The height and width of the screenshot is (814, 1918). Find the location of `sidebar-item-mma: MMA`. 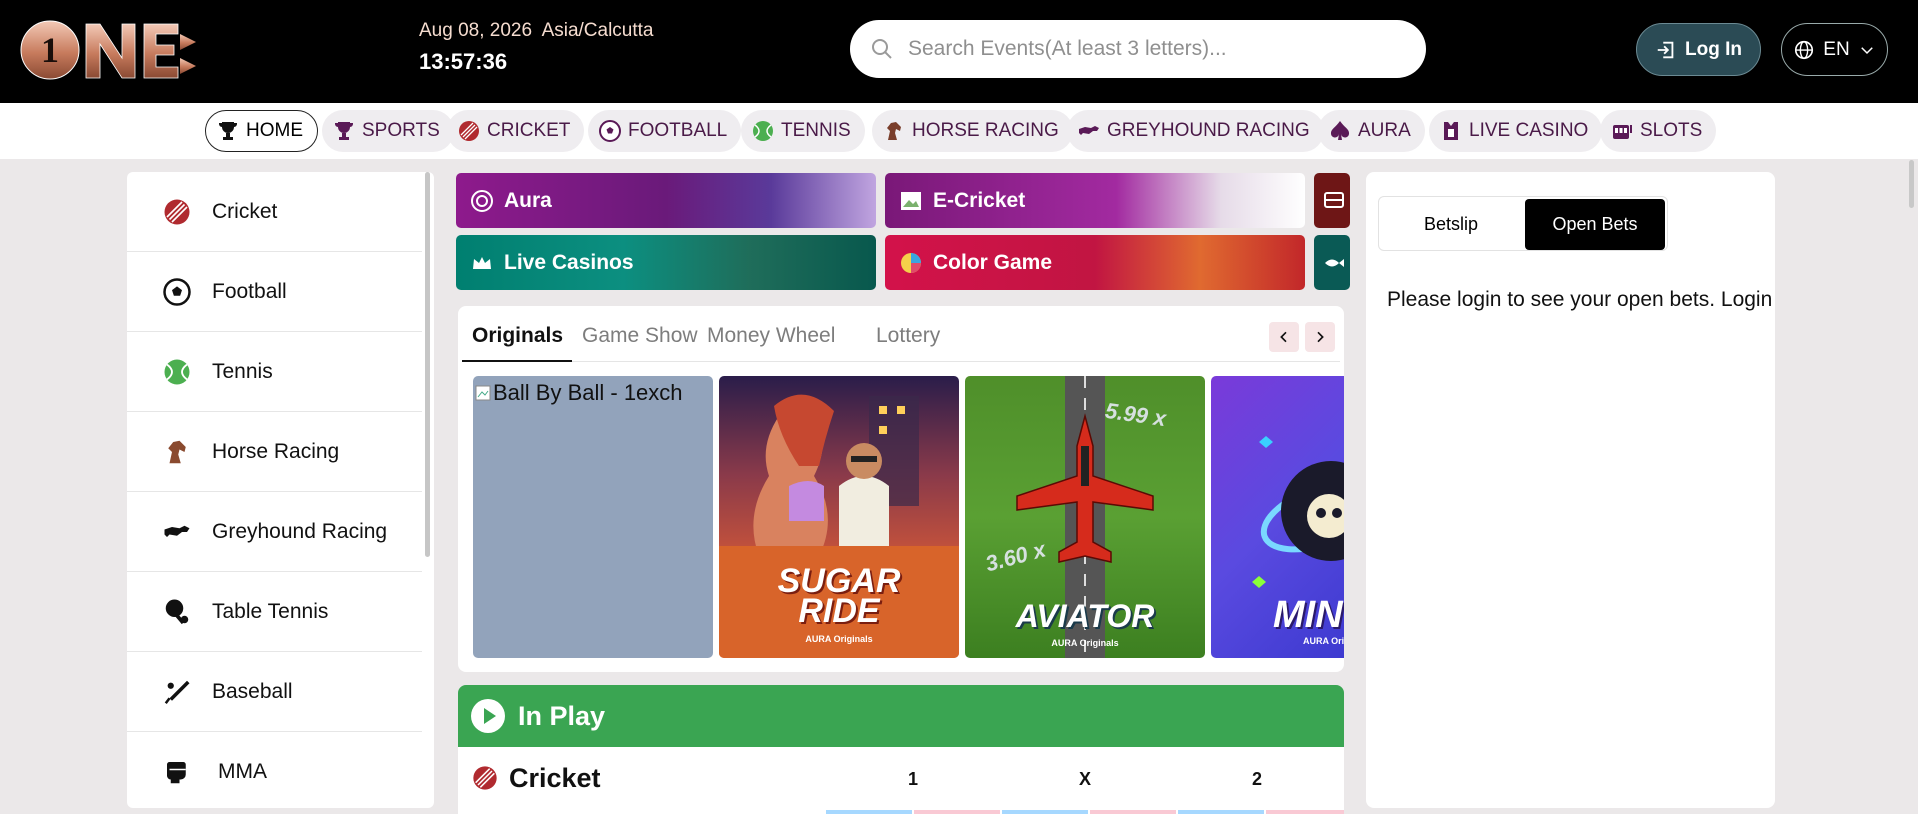

sidebar-item-mma: MMA is located at coordinates (274, 770).